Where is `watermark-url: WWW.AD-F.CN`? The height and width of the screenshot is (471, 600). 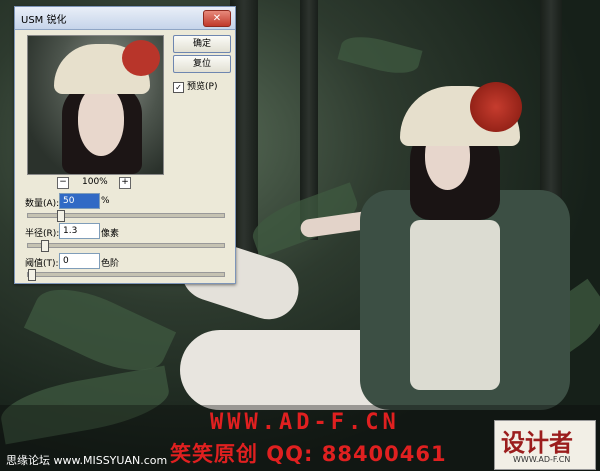 watermark-url: WWW.AD-F.CN is located at coordinates (305, 422).